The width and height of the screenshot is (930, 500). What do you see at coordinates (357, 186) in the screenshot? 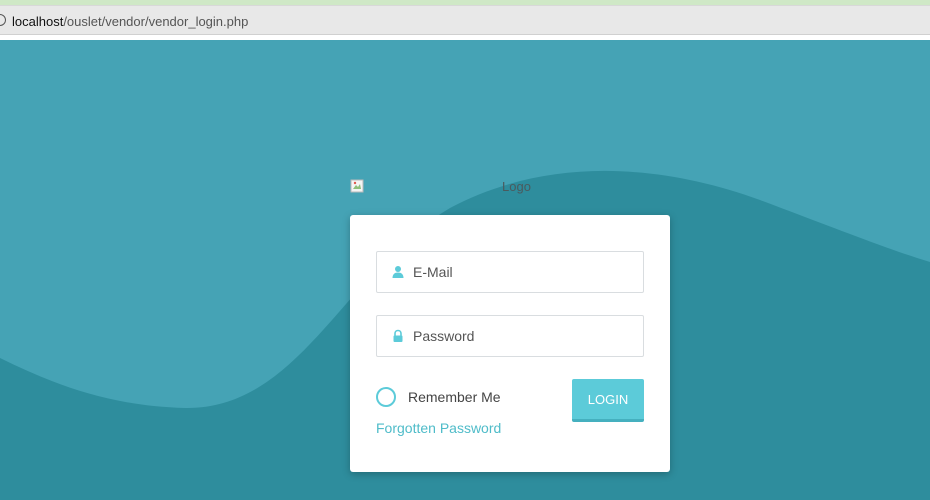
I see `broken-image-icon` at bounding box center [357, 186].